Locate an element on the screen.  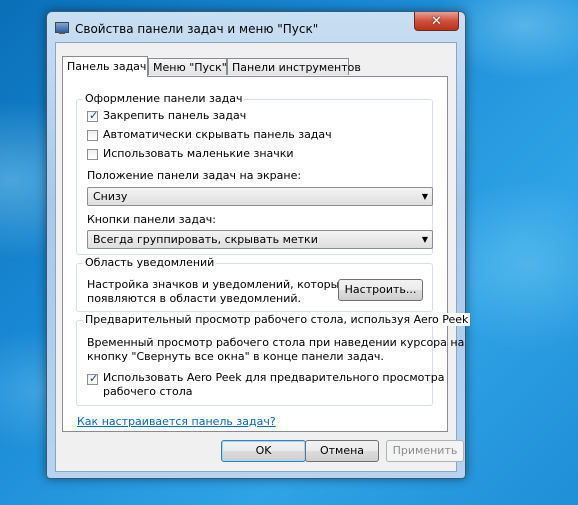
help-link: Как настраивается панель задач? is located at coordinates (176, 421).